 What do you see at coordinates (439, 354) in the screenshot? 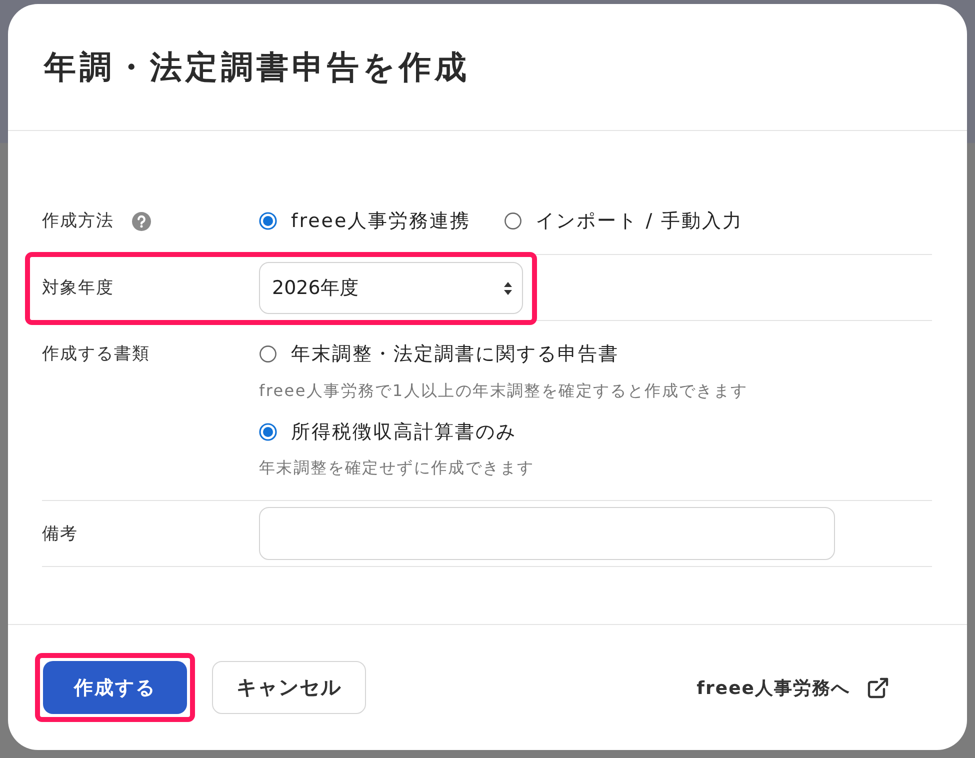
I see `radio-option: 年末調整・法定調書に関する申告書` at bounding box center [439, 354].